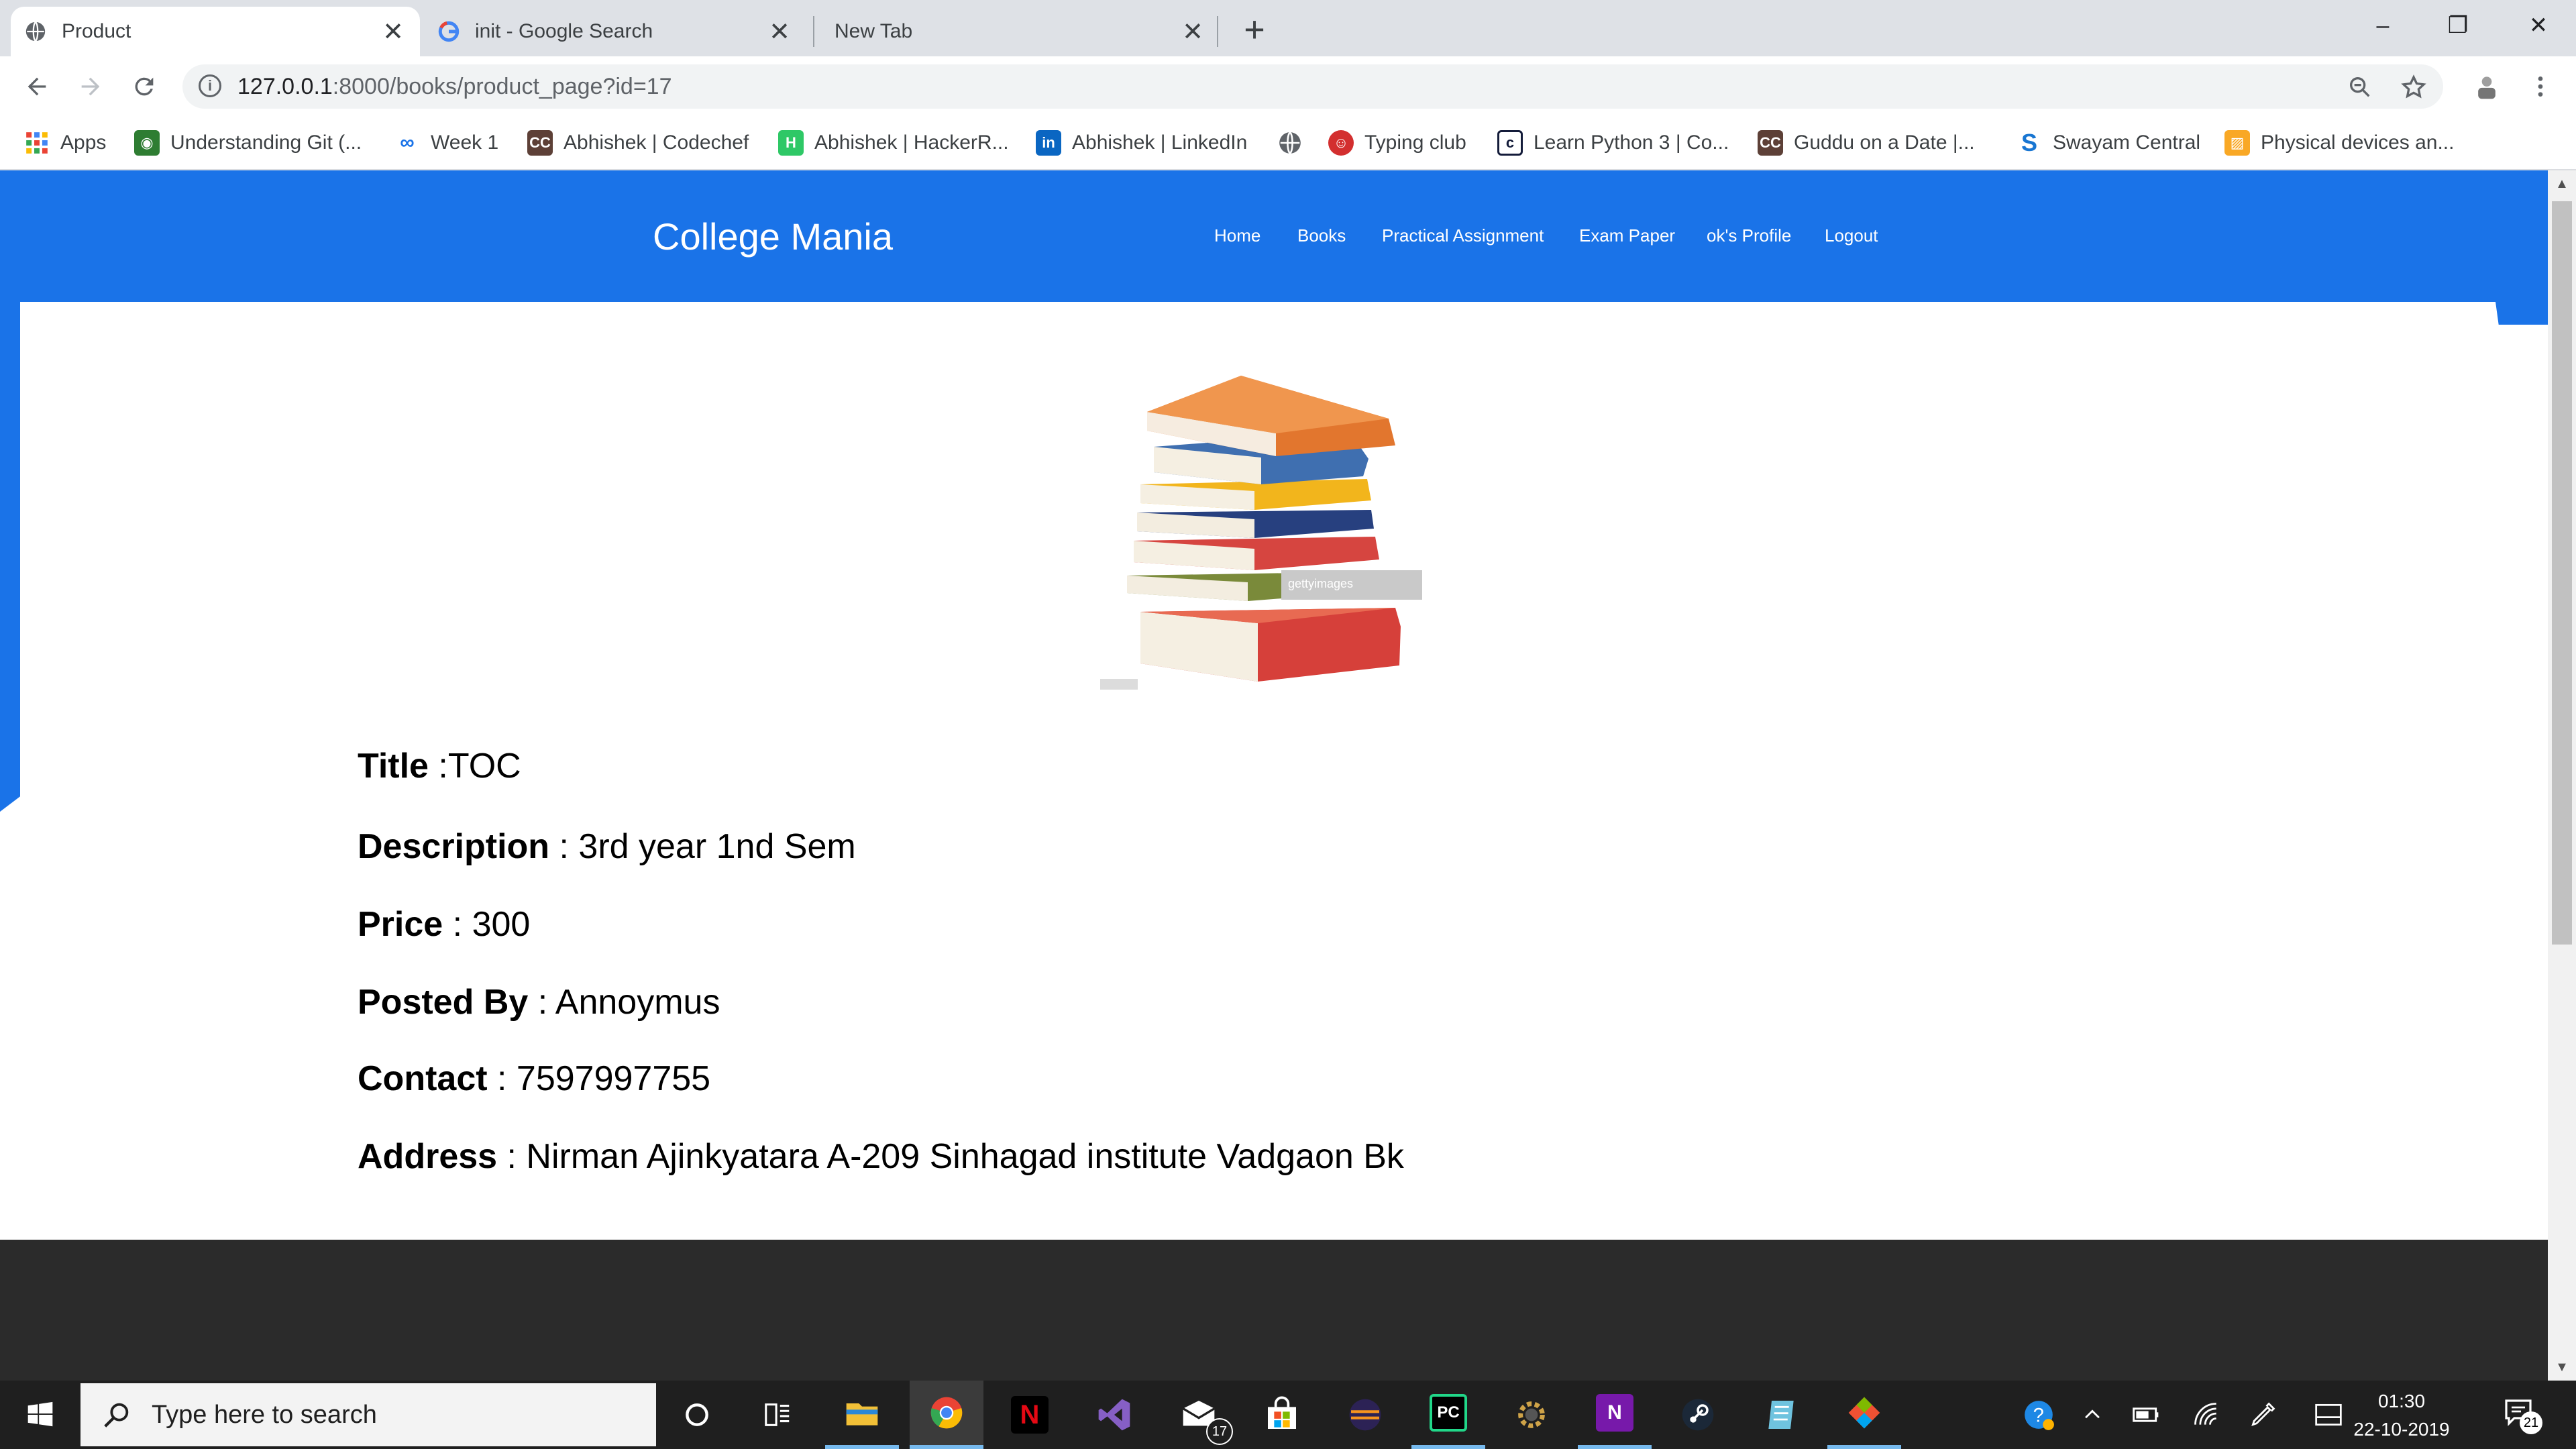  Describe the element at coordinates (2562, 1367) in the screenshot. I see `scroll-down-arrow-icon: ▼` at that location.